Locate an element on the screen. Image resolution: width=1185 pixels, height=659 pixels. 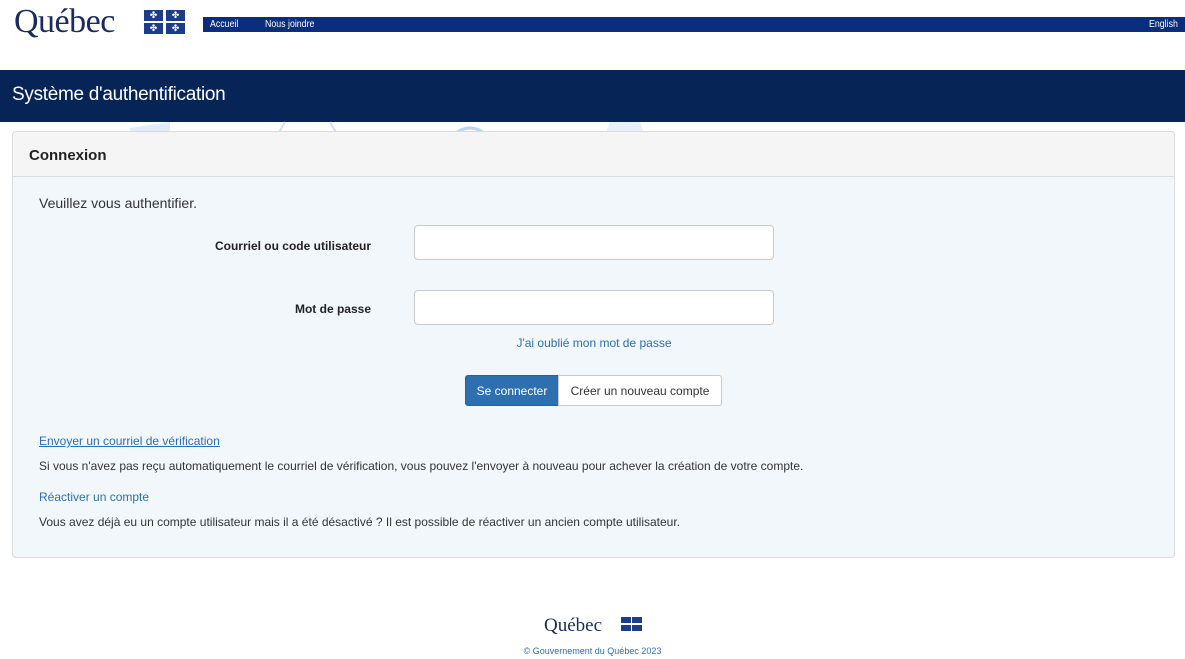
government-top-bar: Québec ✤ ✤ ✤ ✤ Accueil Nous joindre English is located at coordinates (592, 24).